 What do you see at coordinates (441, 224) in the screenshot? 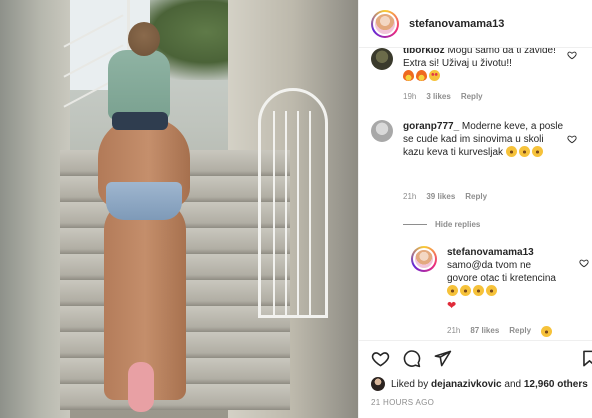
I see `hide-replies-toggle: Hide replies` at bounding box center [441, 224].